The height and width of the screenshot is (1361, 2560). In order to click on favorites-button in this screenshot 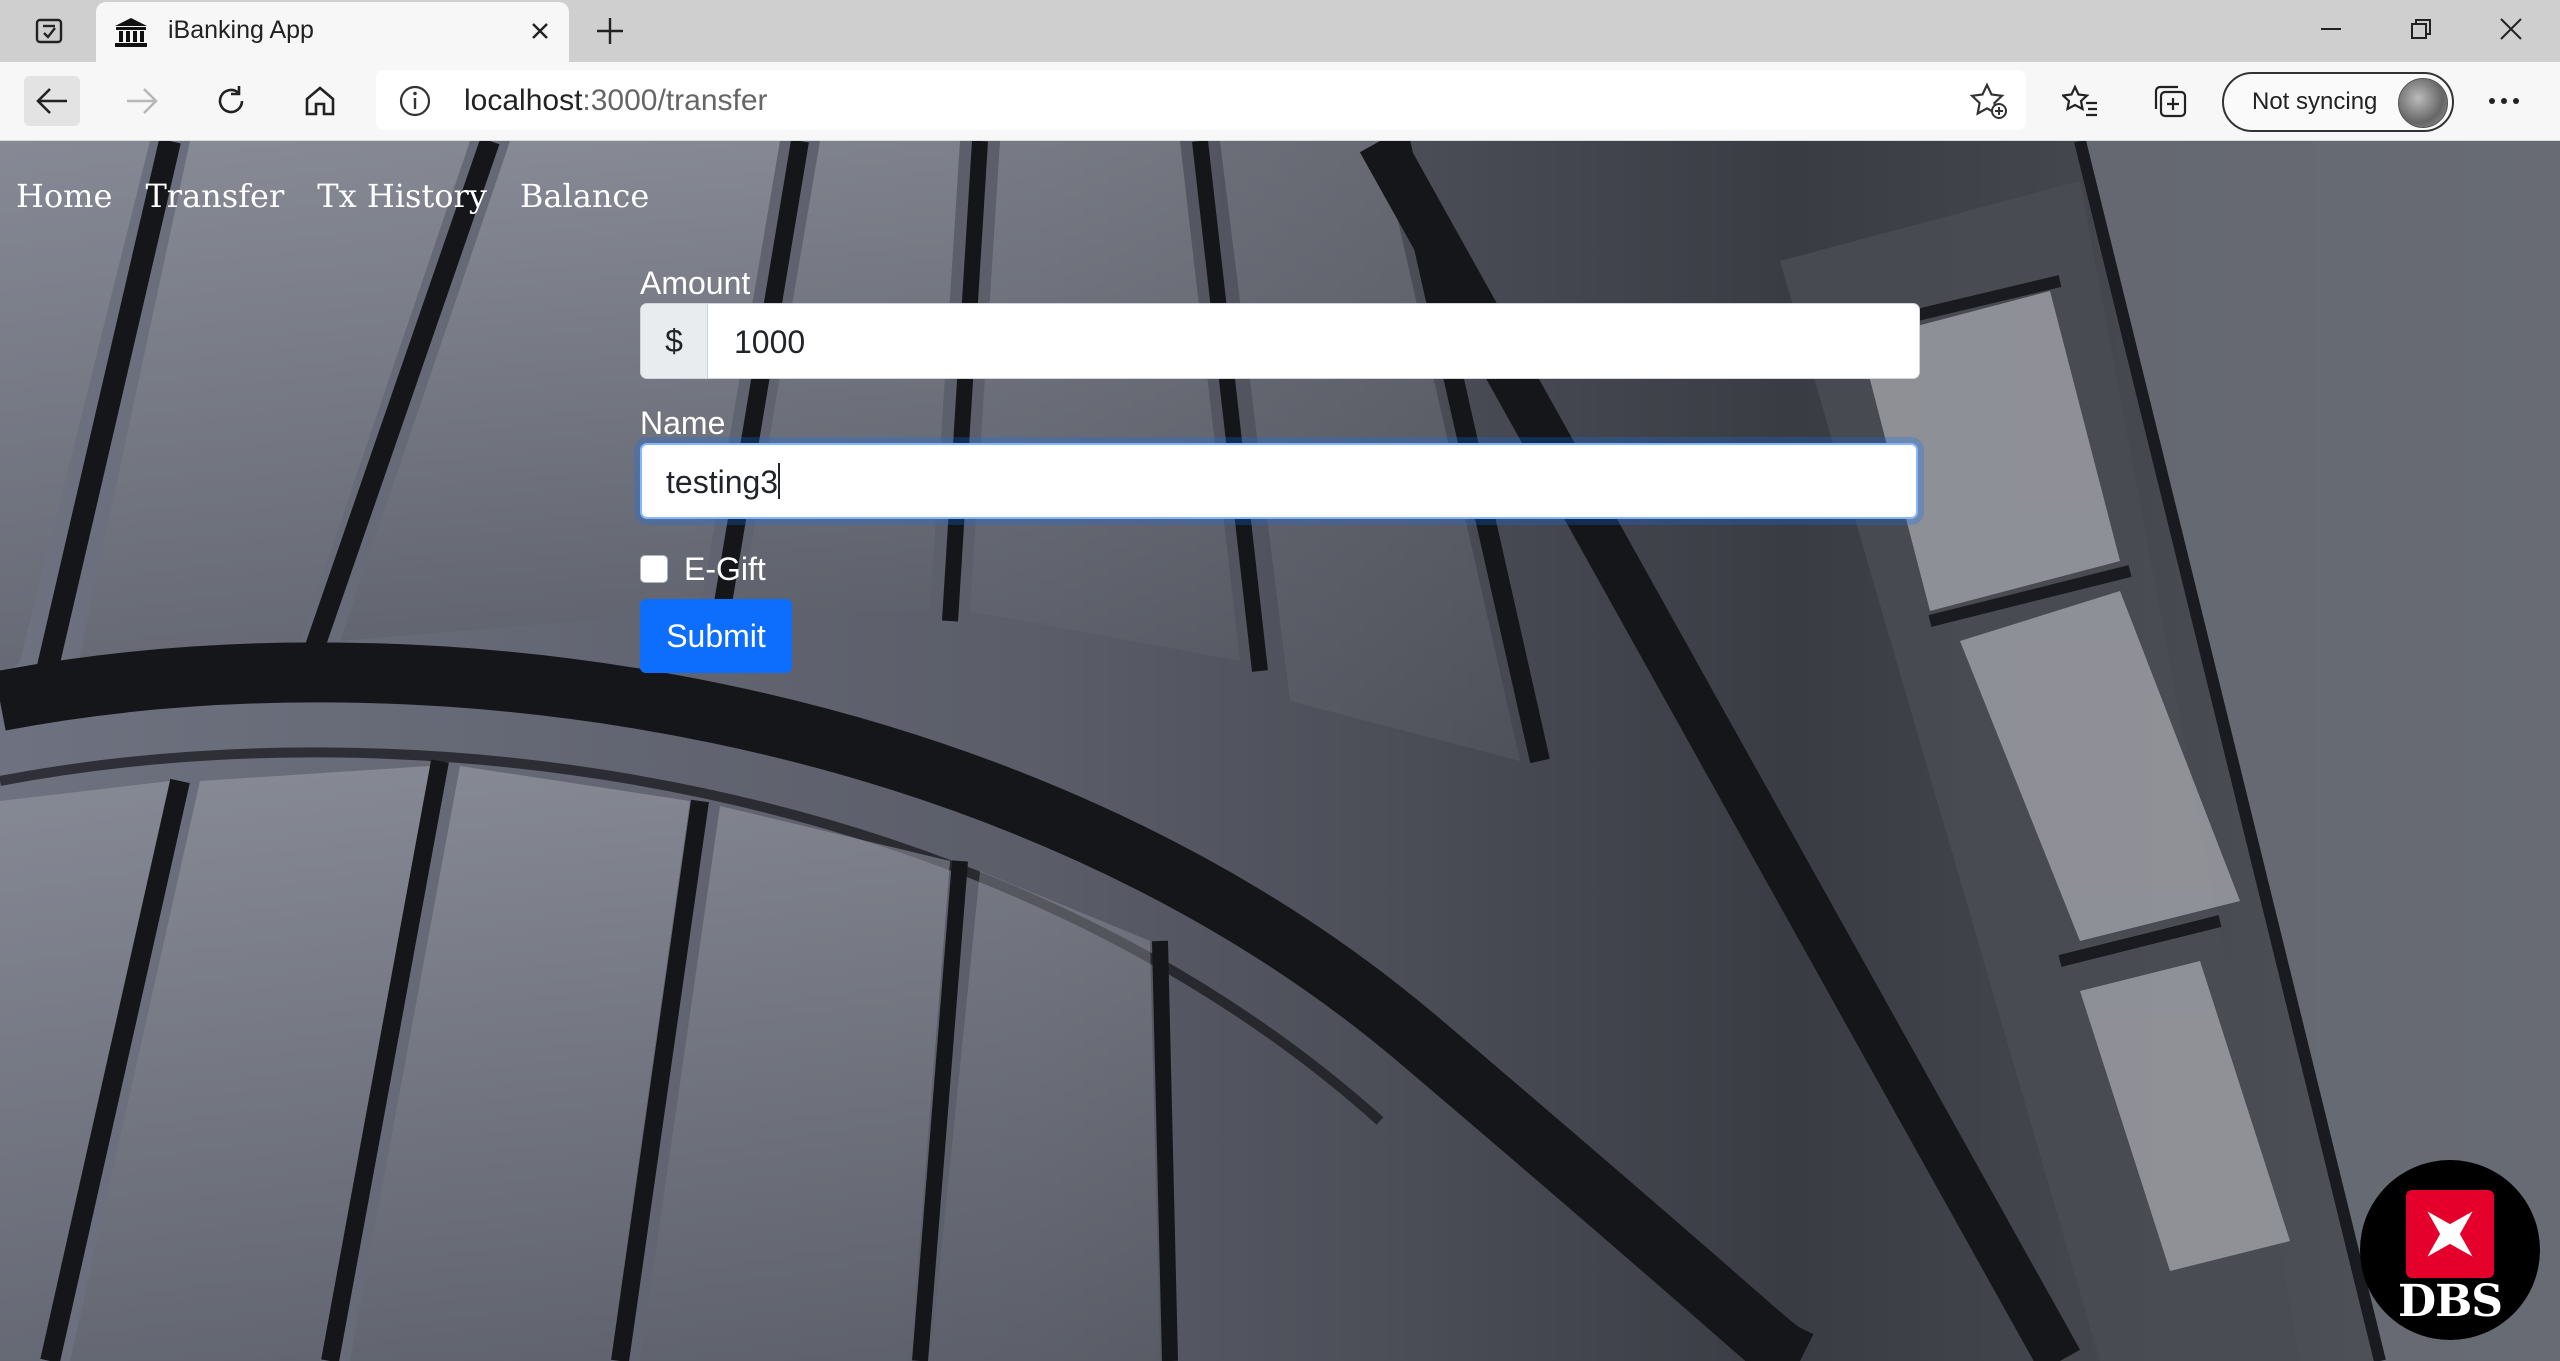, I will do `click(2080, 101)`.